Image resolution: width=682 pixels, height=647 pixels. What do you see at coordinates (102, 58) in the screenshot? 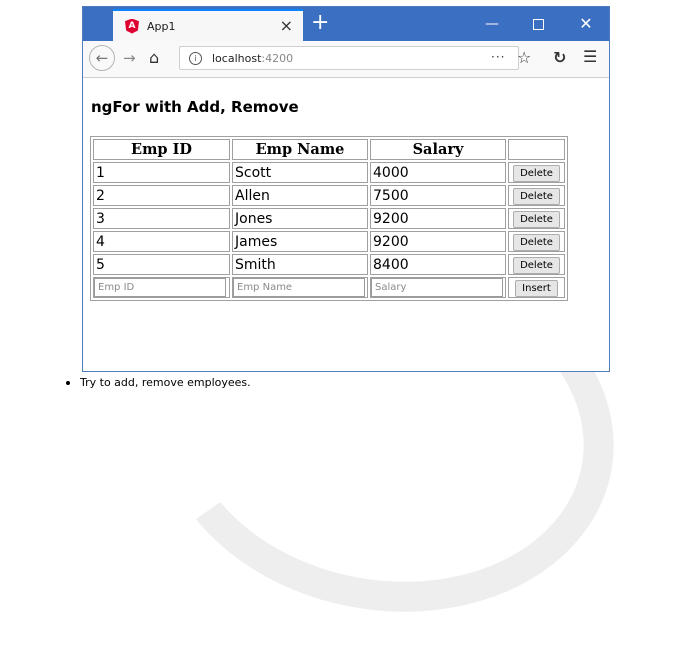
I see `back-arrow-icon: ←` at bounding box center [102, 58].